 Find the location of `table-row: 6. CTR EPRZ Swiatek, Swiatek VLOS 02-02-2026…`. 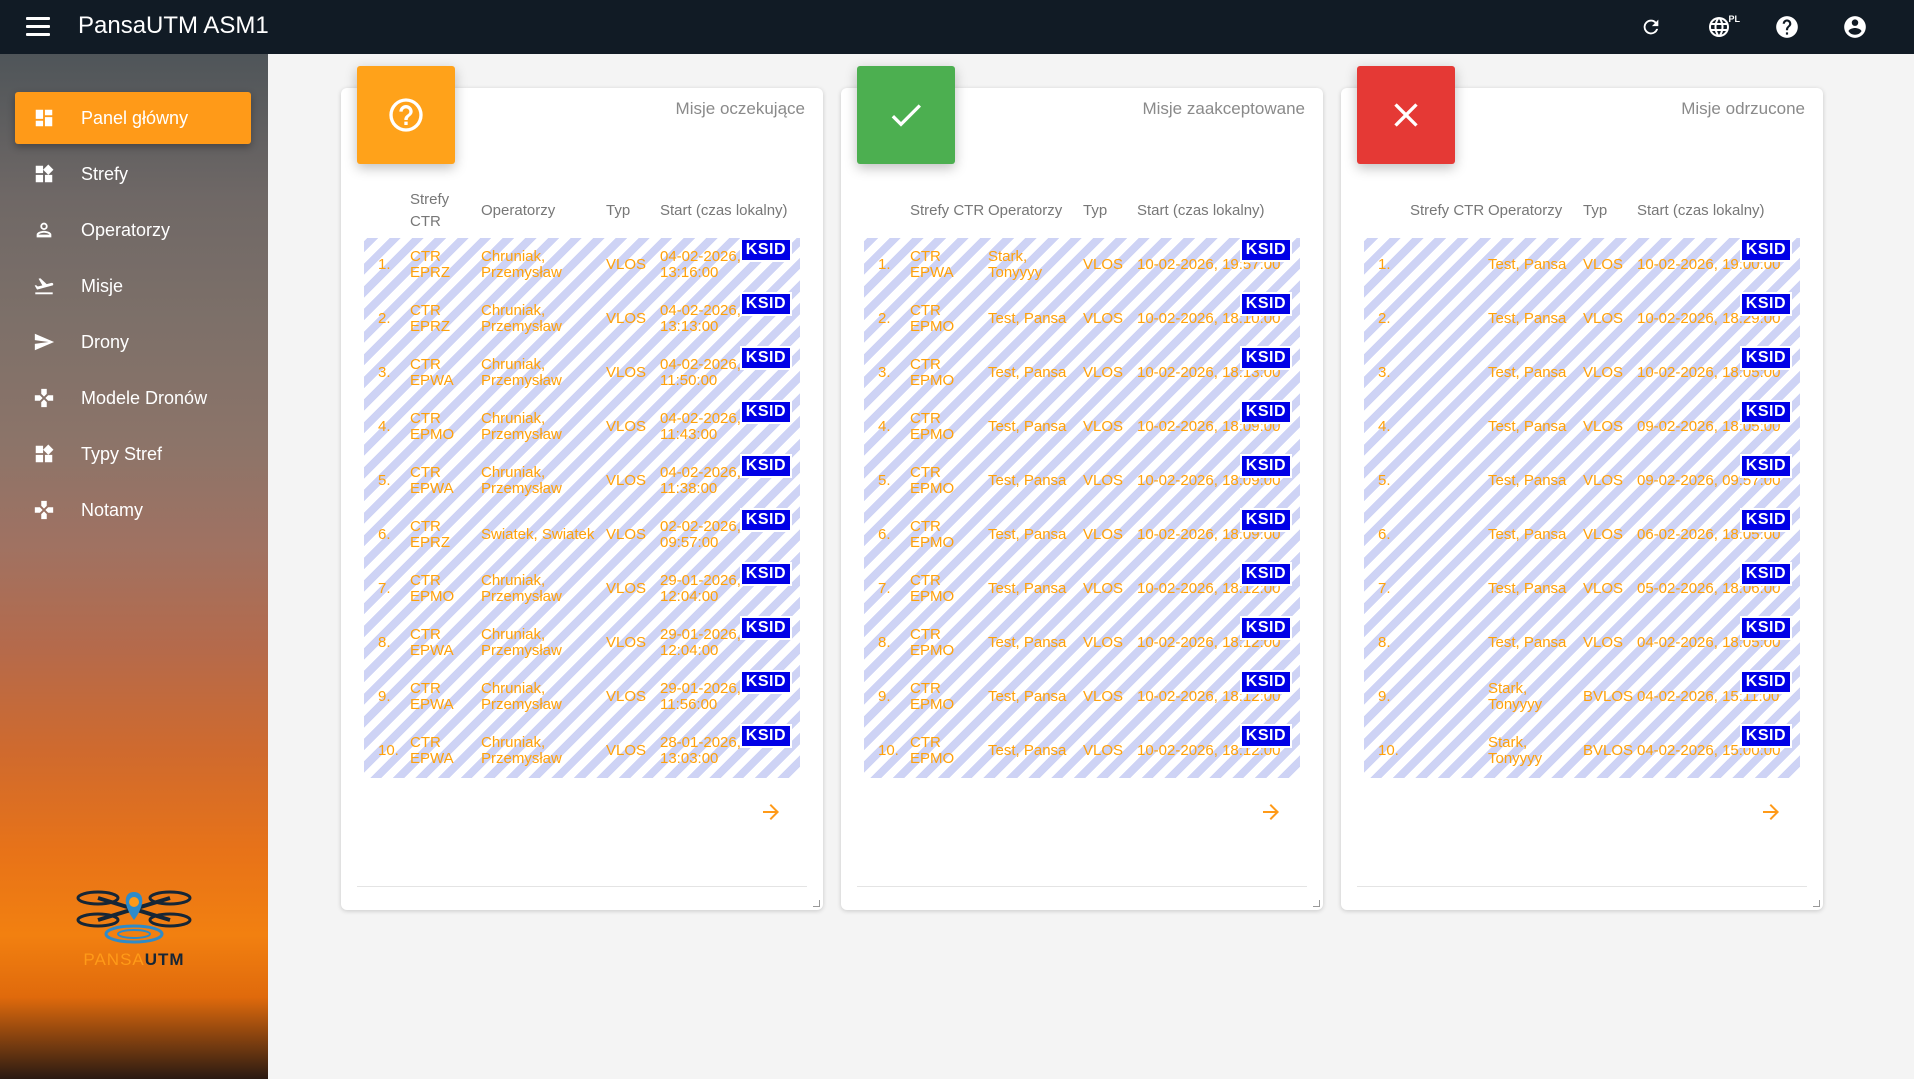

table-row: 6. CTR EPRZ Swiatek, Swiatek VLOS 02-02-2026… is located at coordinates (582, 535).